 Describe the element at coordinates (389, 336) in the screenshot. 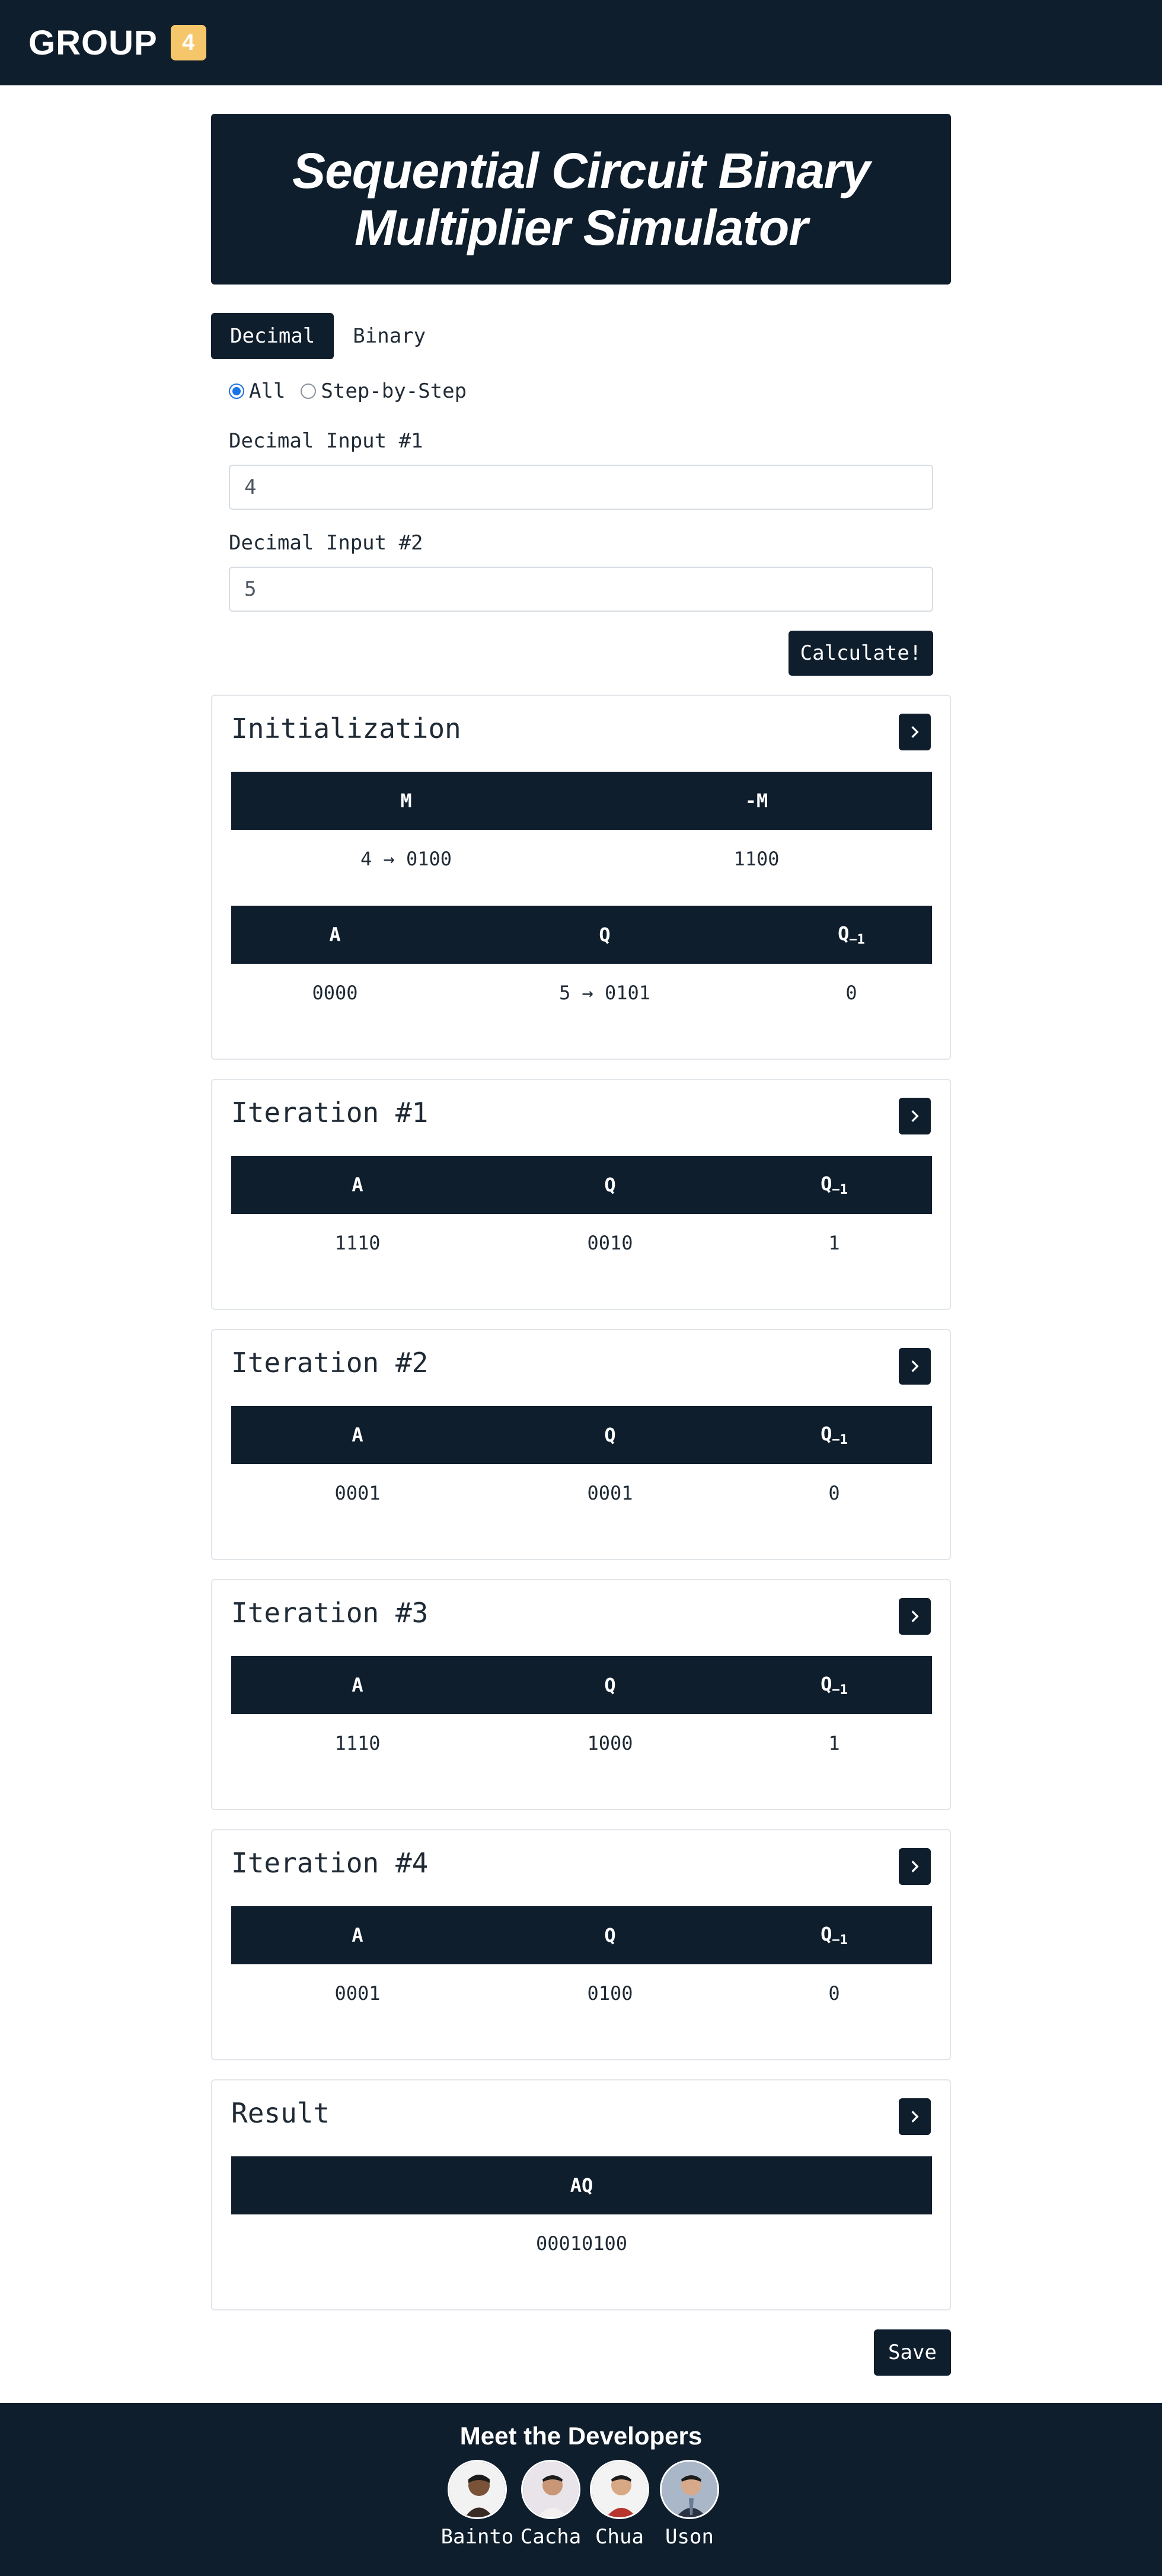

I see `tab-binary: Binary` at that location.